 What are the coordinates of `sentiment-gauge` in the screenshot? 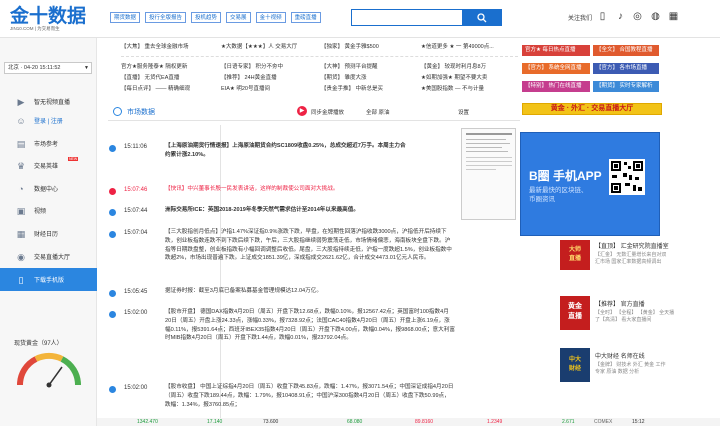 It's located at (49, 370).